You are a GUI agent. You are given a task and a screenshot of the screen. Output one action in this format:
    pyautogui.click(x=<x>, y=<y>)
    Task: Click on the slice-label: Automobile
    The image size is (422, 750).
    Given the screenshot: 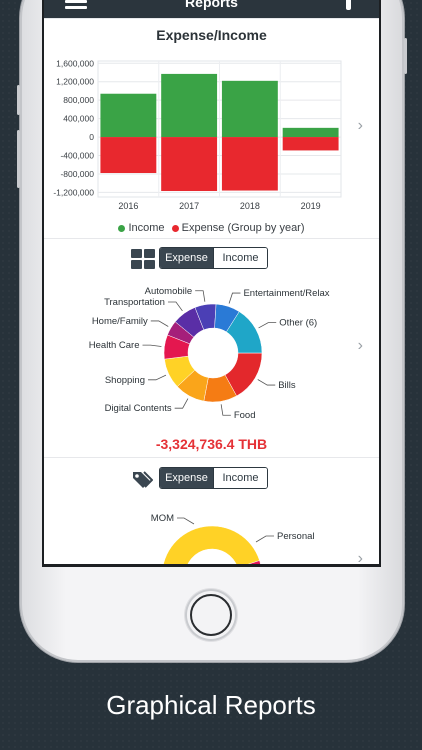 What is the action you would take?
    pyautogui.click(x=169, y=291)
    